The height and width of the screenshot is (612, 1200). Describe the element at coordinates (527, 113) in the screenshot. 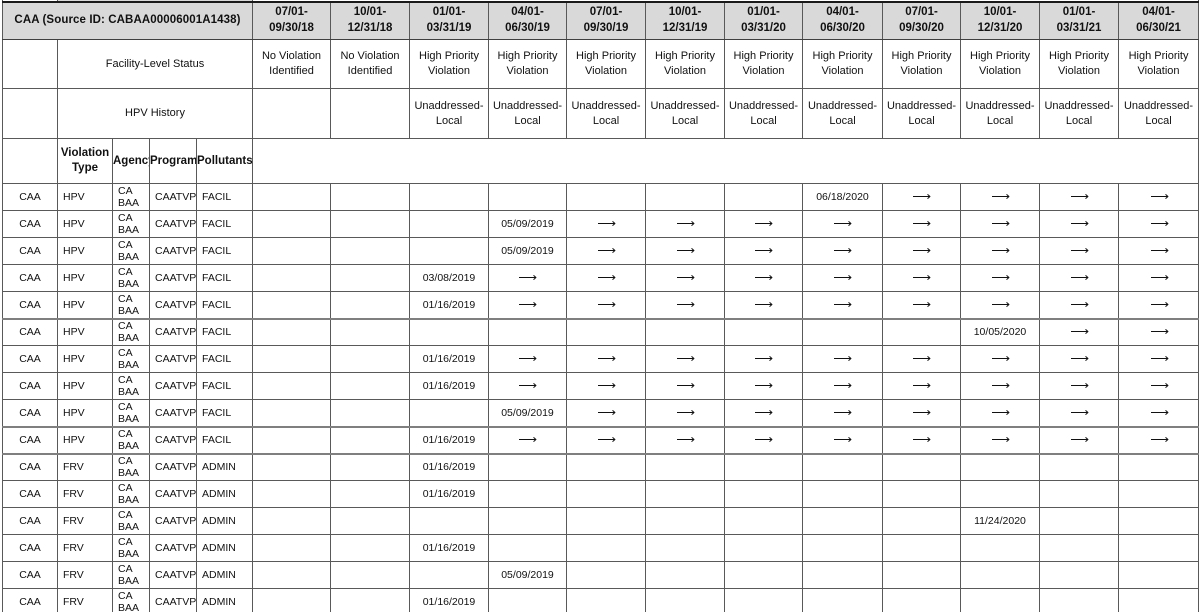

I see `hpv-history-status-4: Unaddressed- Local` at that location.